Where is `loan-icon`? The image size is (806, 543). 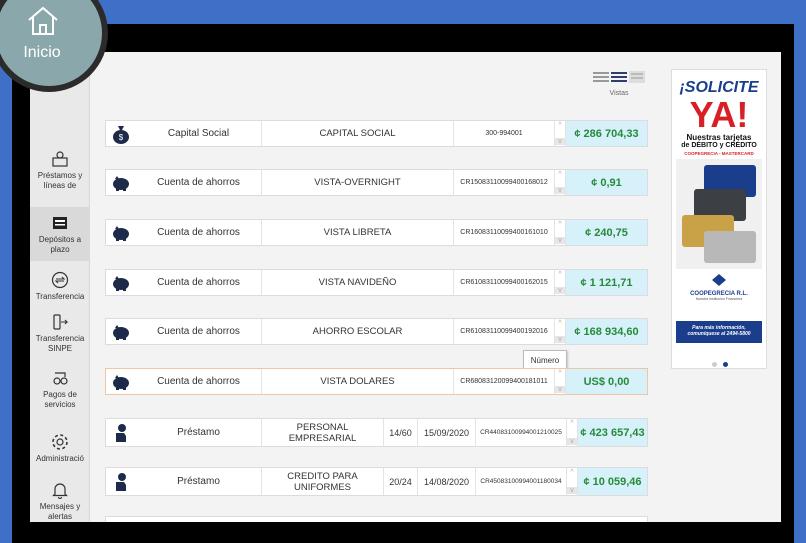 loan-icon is located at coordinates (60, 159).